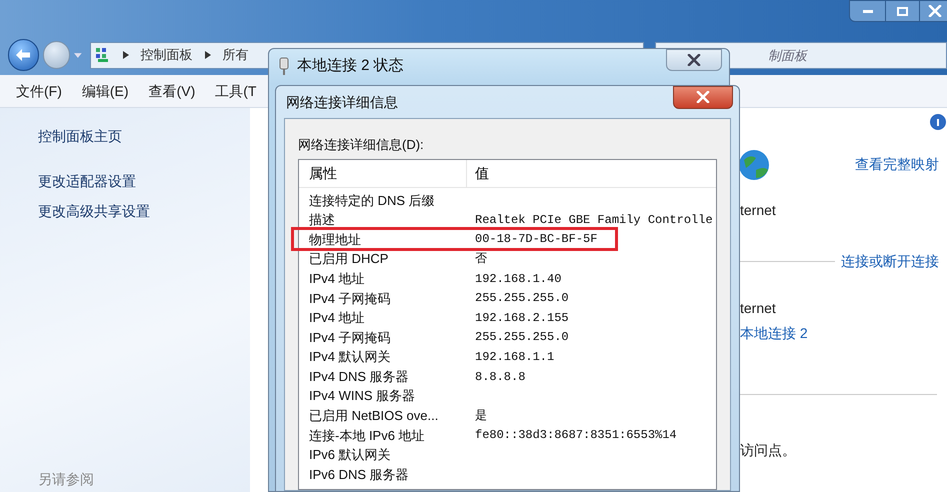 Image resolution: width=947 pixels, height=492 pixels. What do you see at coordinates (350, 66) in the screenshot?
I see `dialog-title: 本地连接 2 状态` at bounding box center [350, 66].